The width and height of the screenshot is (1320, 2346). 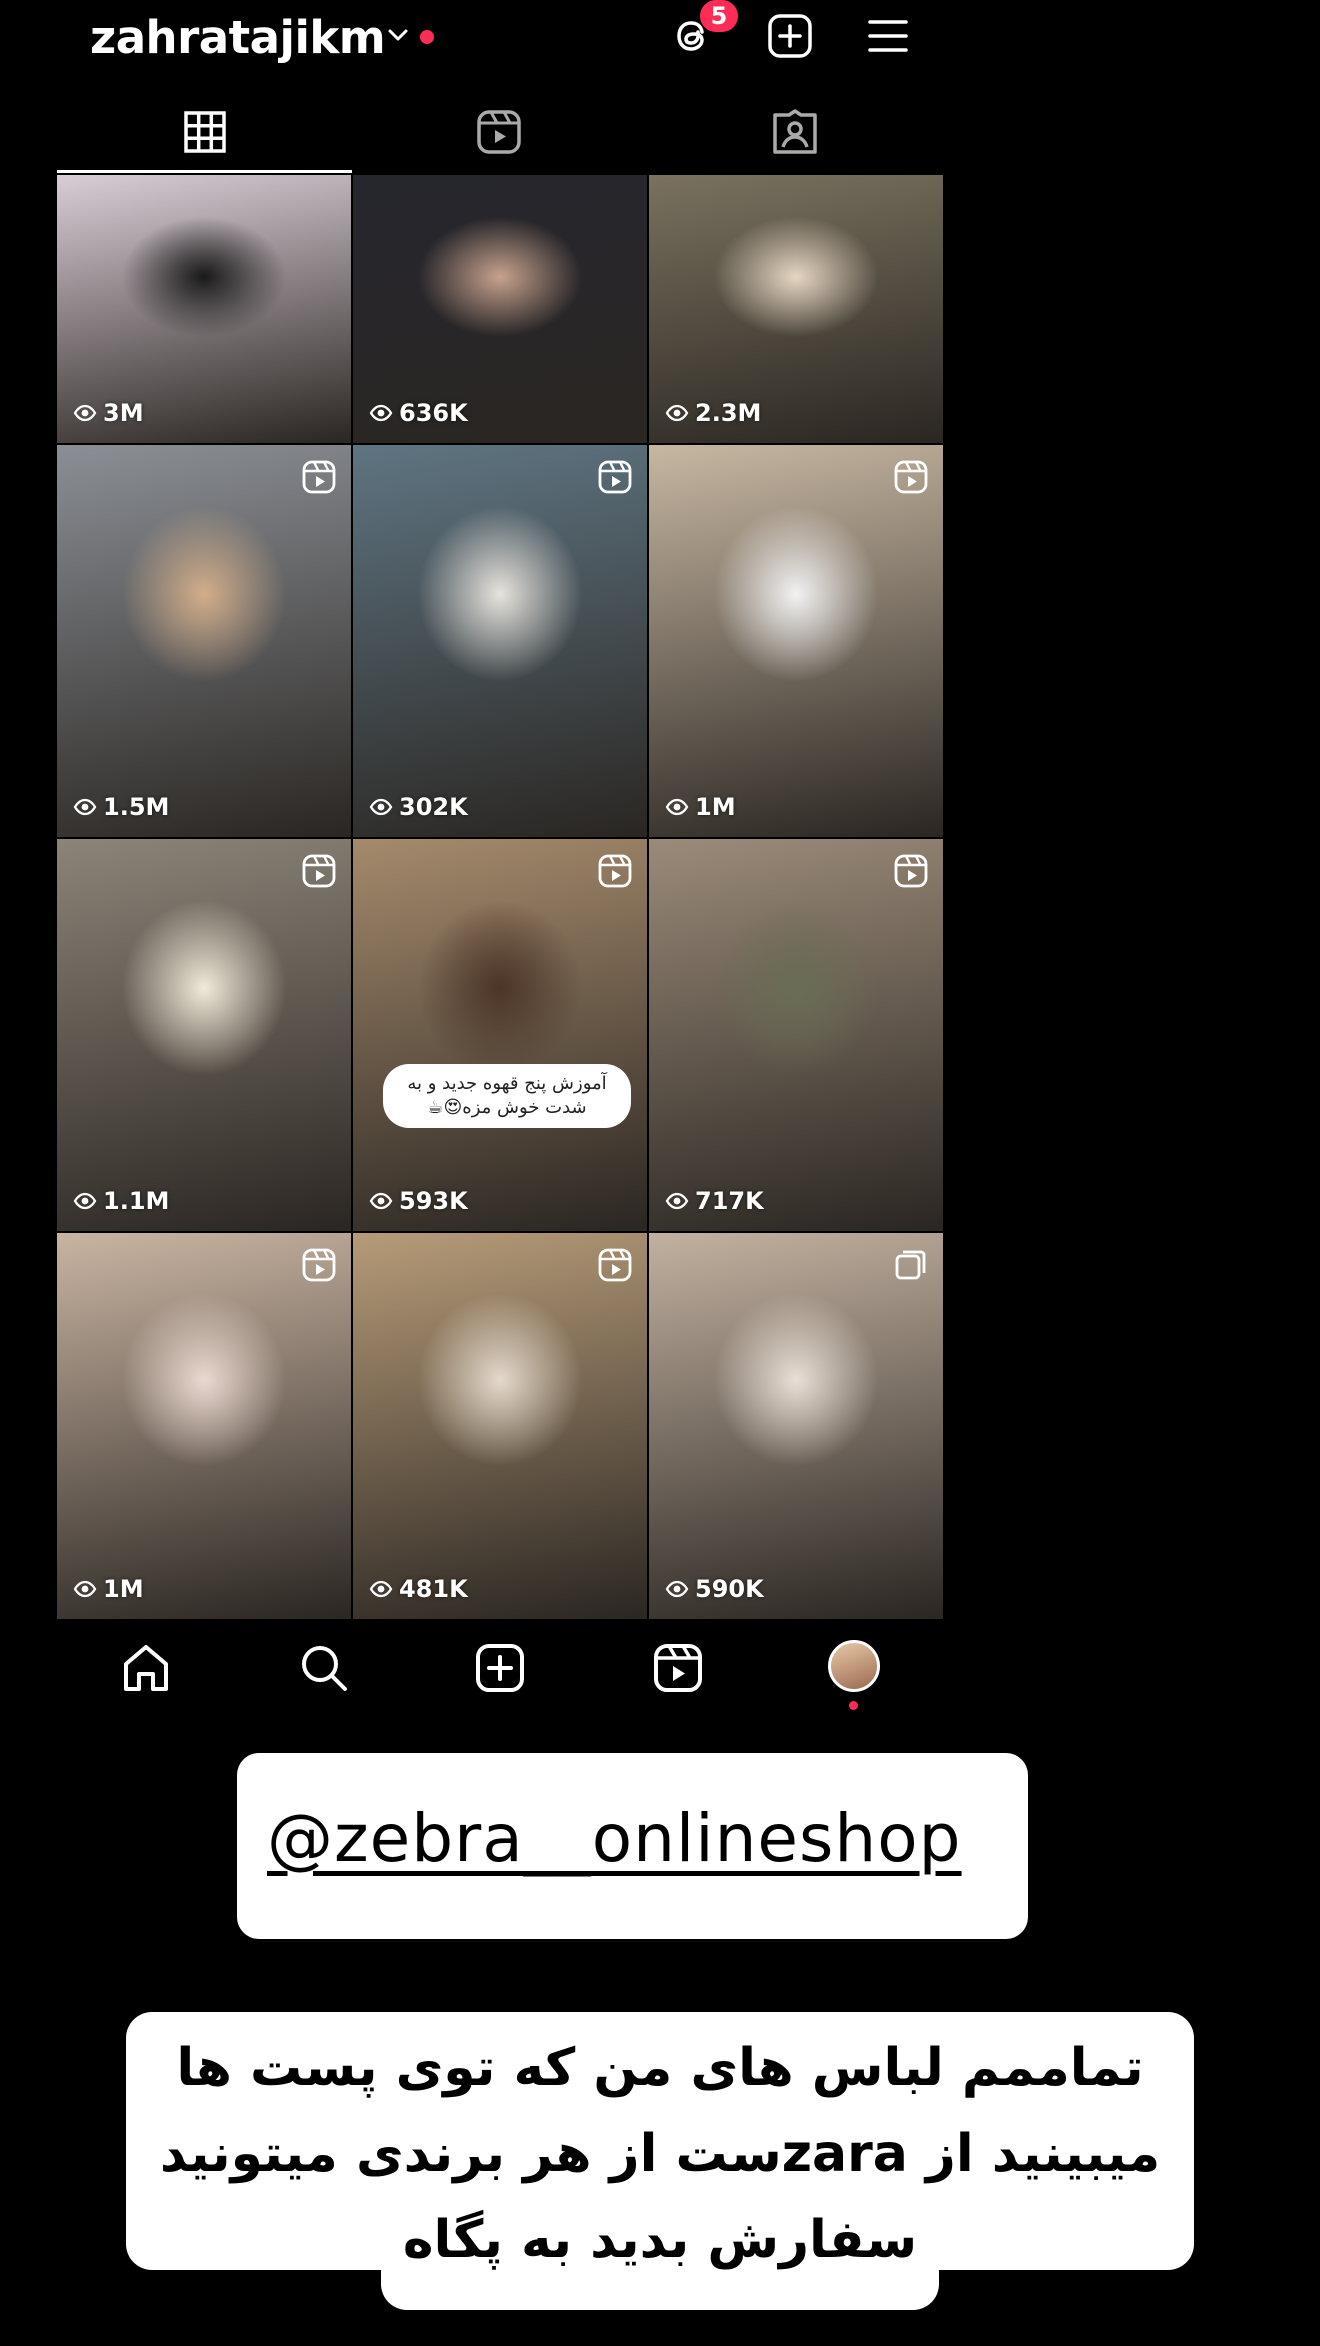 I want to click on view-count: 590K, so click(x=714, y=1589).